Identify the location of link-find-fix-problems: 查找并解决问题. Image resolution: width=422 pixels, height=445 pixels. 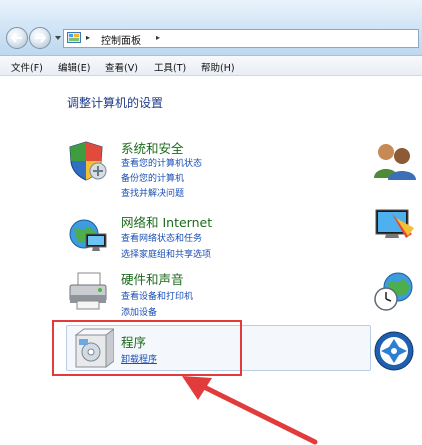
(152, 192).